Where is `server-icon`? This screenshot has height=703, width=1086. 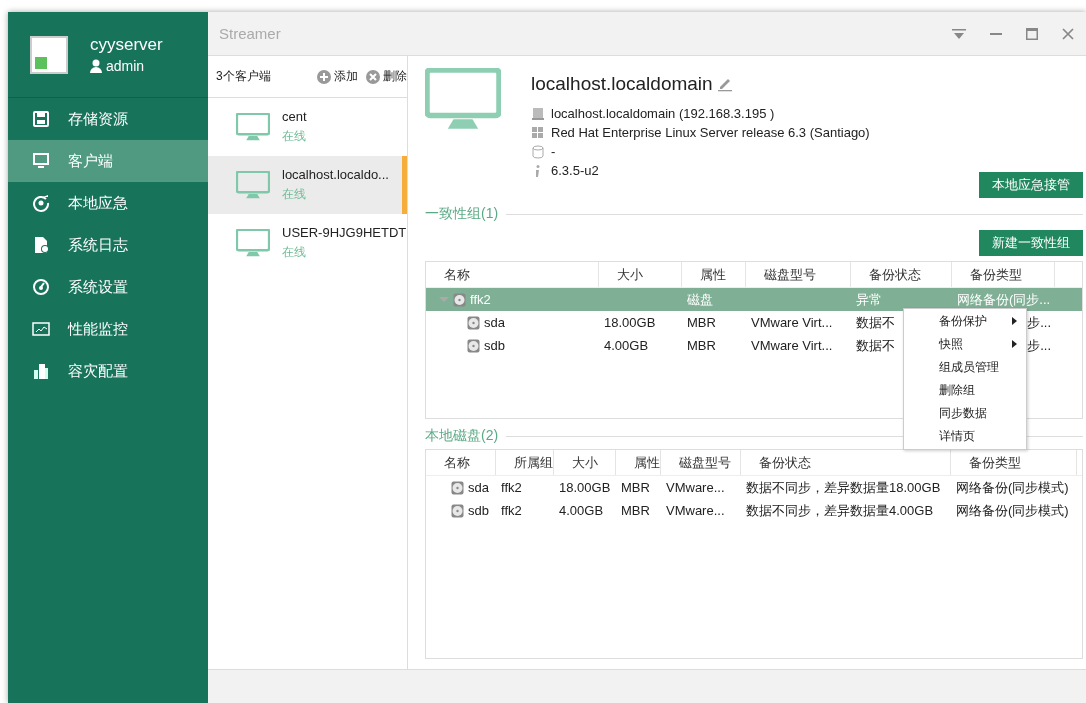 server-icon is located at coordinates (538, 113).